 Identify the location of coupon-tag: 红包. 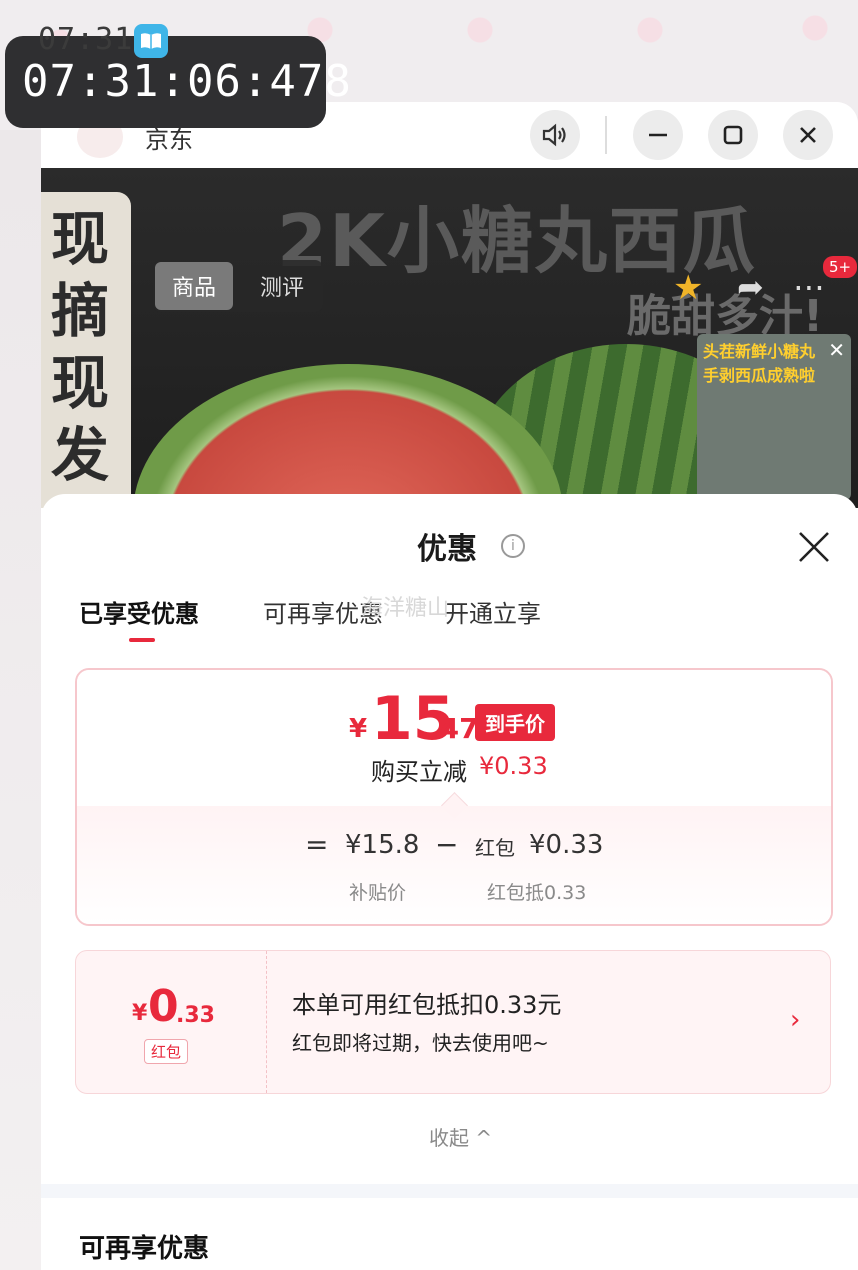
(166, 1051).